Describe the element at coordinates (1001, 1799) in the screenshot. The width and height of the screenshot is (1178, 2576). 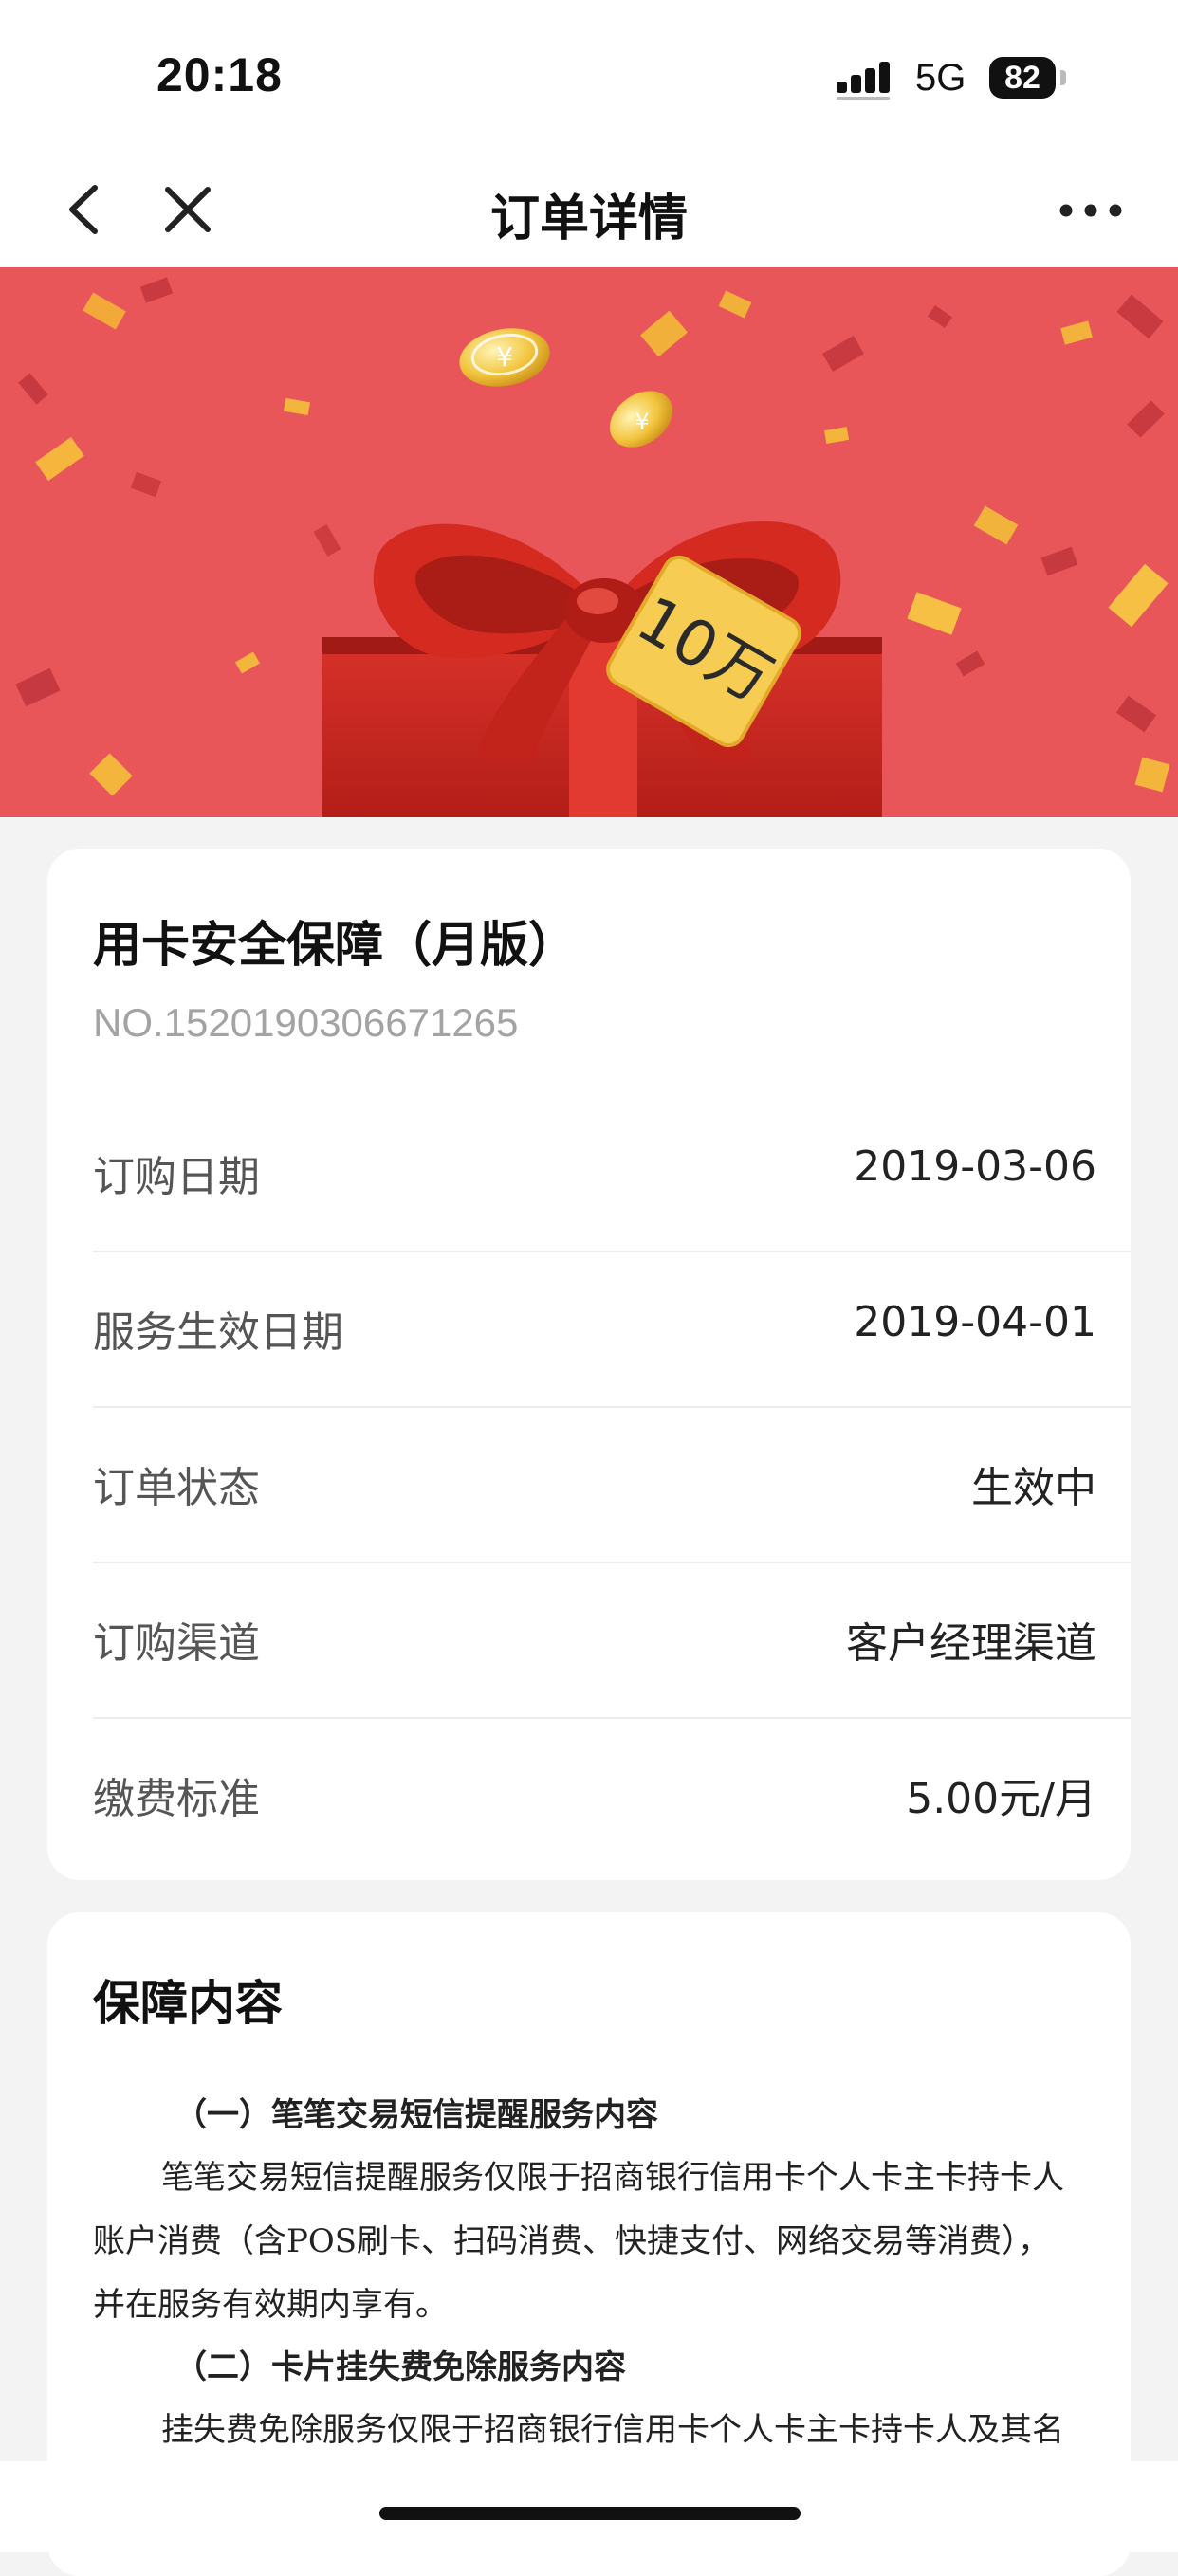
I see `fee-standard-value: 5.00元/月` at that location.